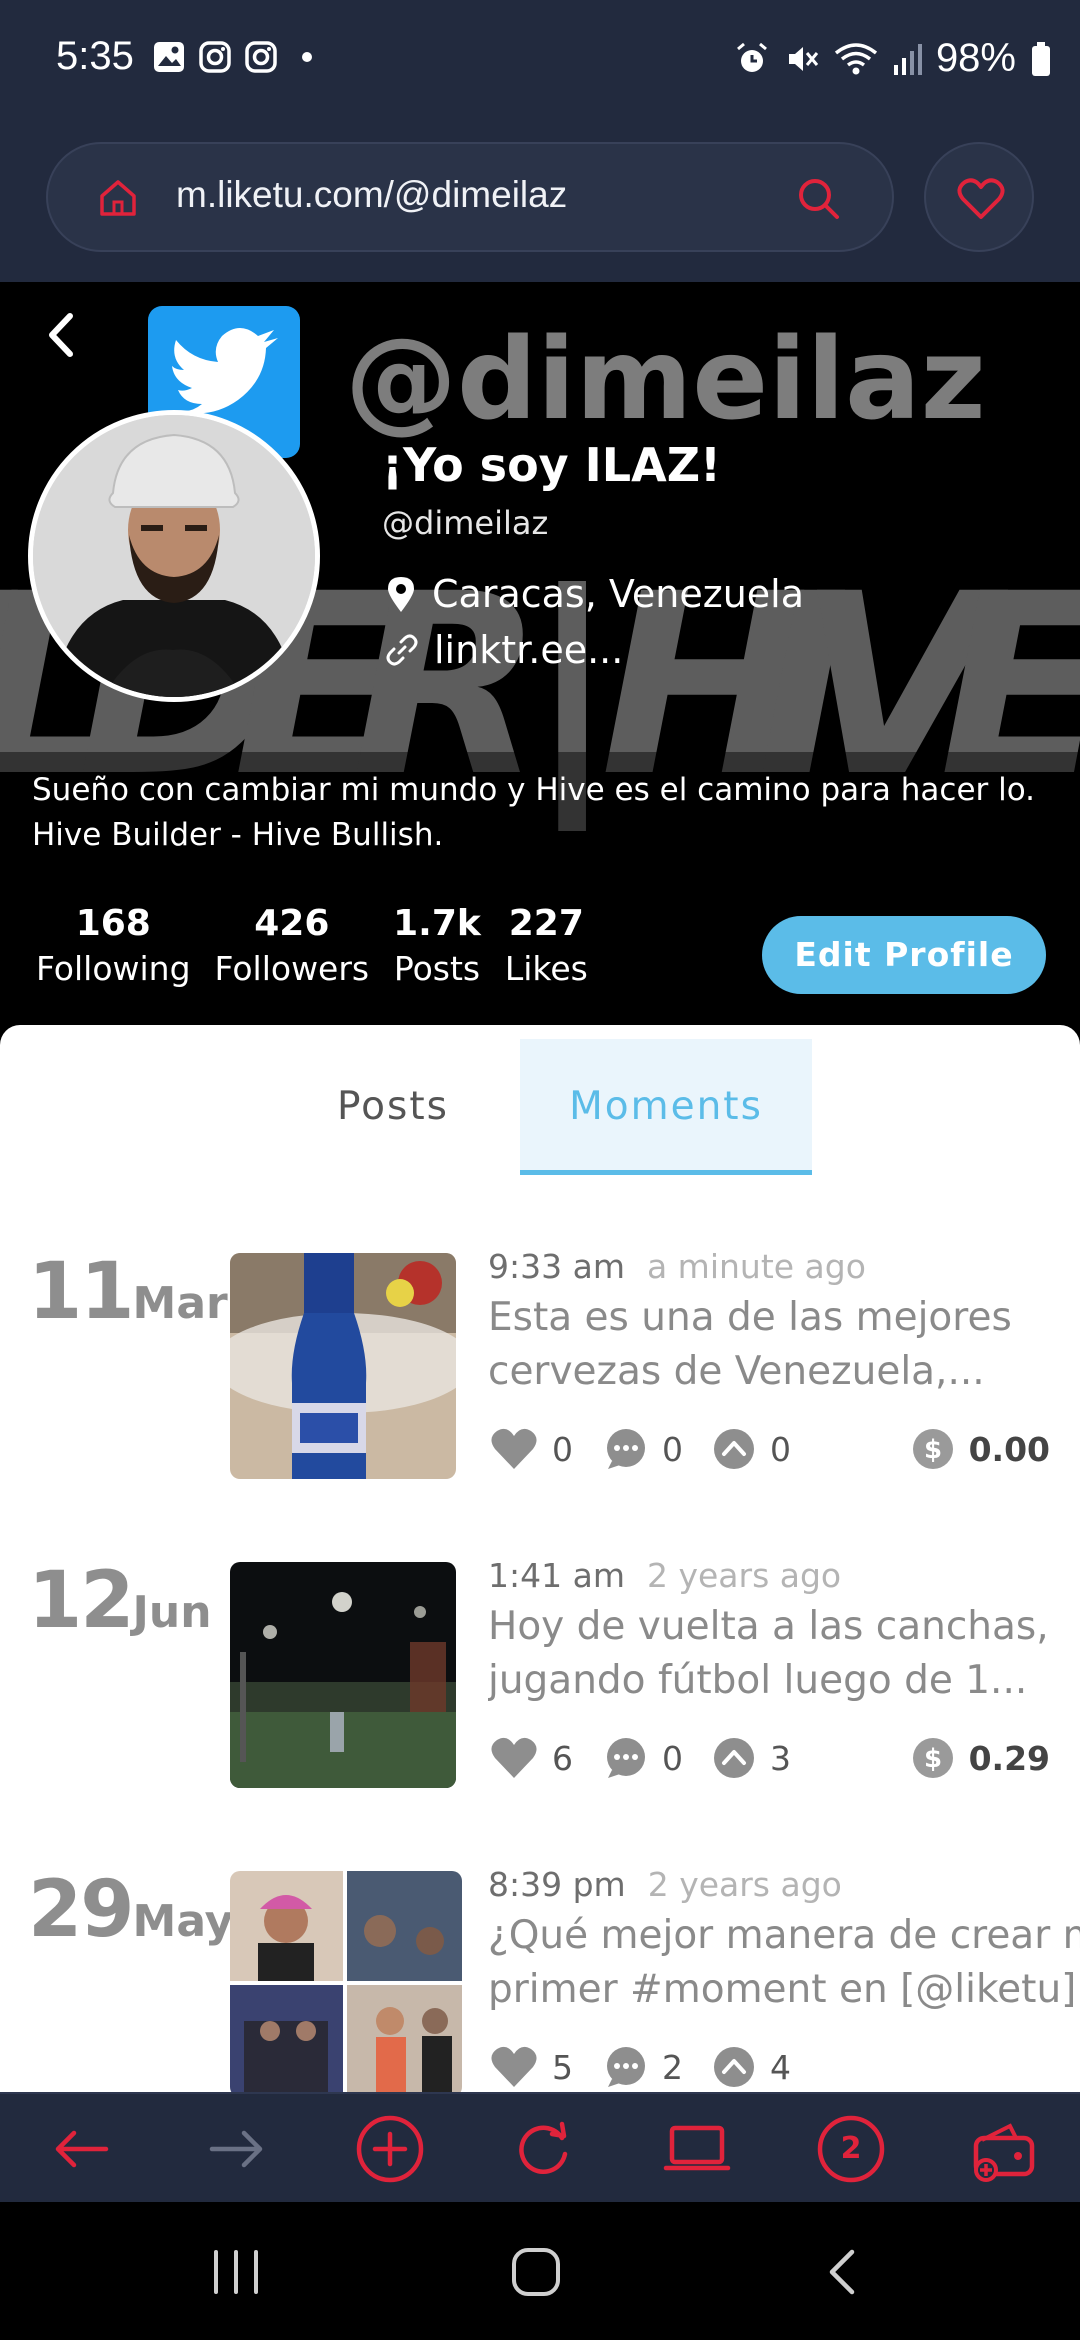  Describe the element at coordinates (856, 58) in the screenshot. I see `wifi-icon` at that location.